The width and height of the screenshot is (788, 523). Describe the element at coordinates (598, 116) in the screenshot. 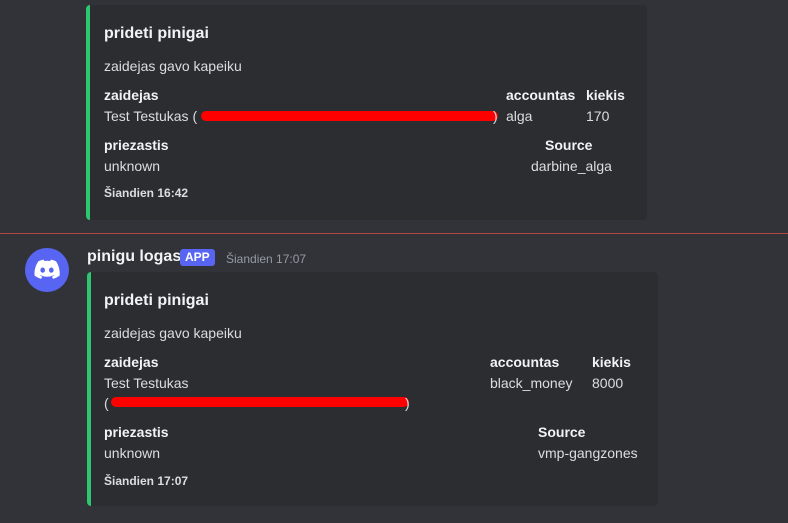

I see `field-value-kiekis: 170` at that location.